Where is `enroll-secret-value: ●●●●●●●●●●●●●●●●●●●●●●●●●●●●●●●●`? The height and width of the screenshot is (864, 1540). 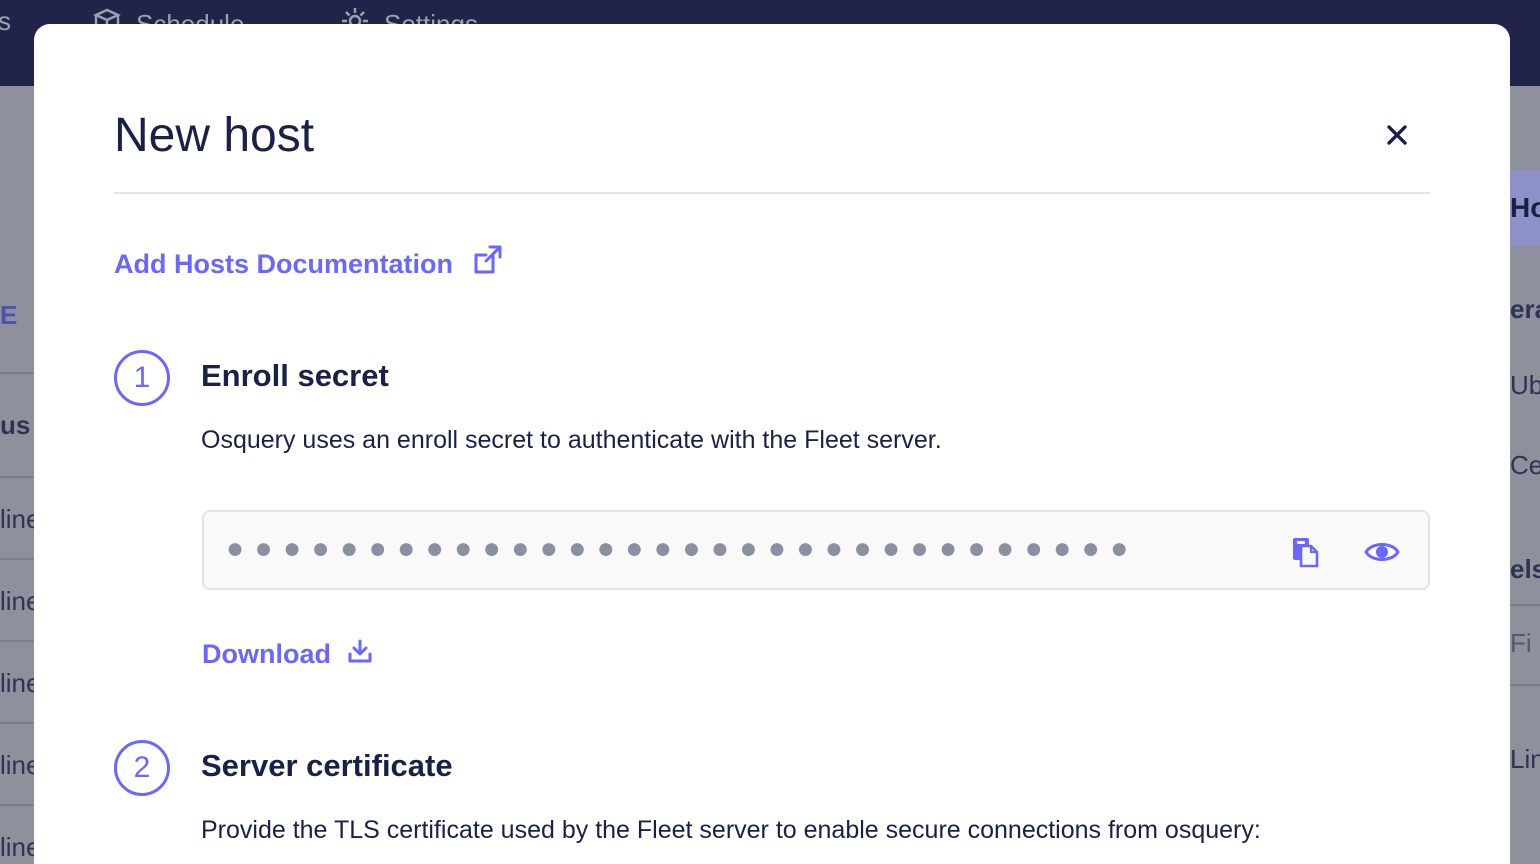
enroll-secret-value: ●●●●●●●●●●●●●●●●●●●●●●●●●●●●●●●● is located at coordinates (682, 548).